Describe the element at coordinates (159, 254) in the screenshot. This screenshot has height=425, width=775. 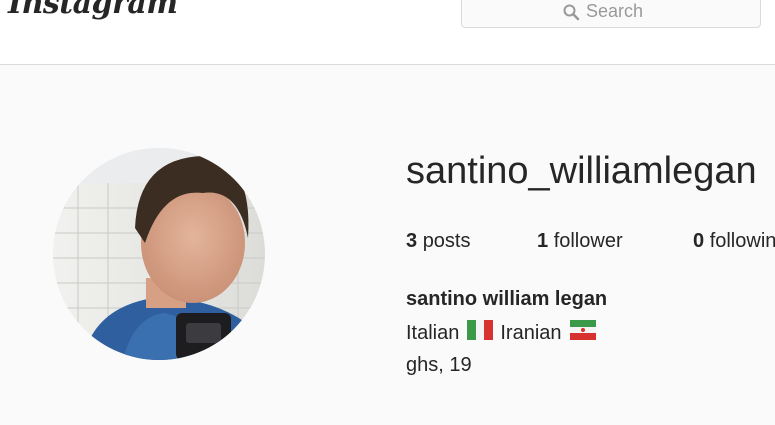
I see `profile-photo` at that location.